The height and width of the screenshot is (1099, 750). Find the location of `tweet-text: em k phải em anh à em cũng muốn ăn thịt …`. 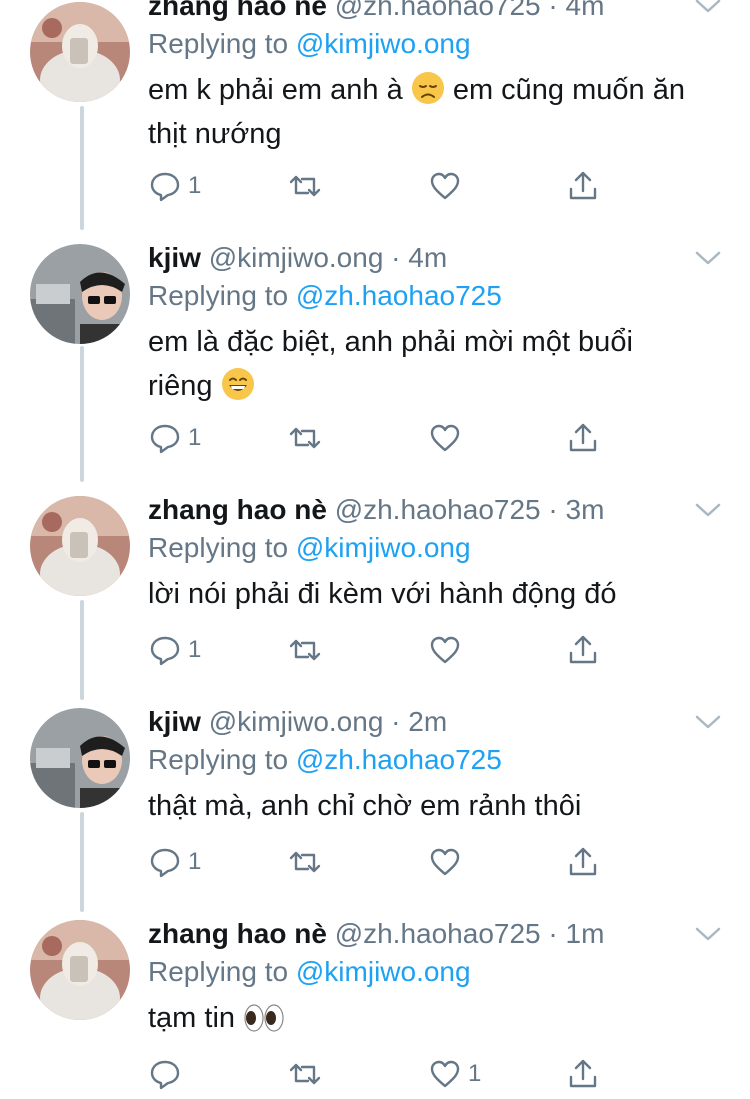

tweet-text: em k phải em anh à em cũng muốn ăn thịt … is located at coordinates (438, 112).